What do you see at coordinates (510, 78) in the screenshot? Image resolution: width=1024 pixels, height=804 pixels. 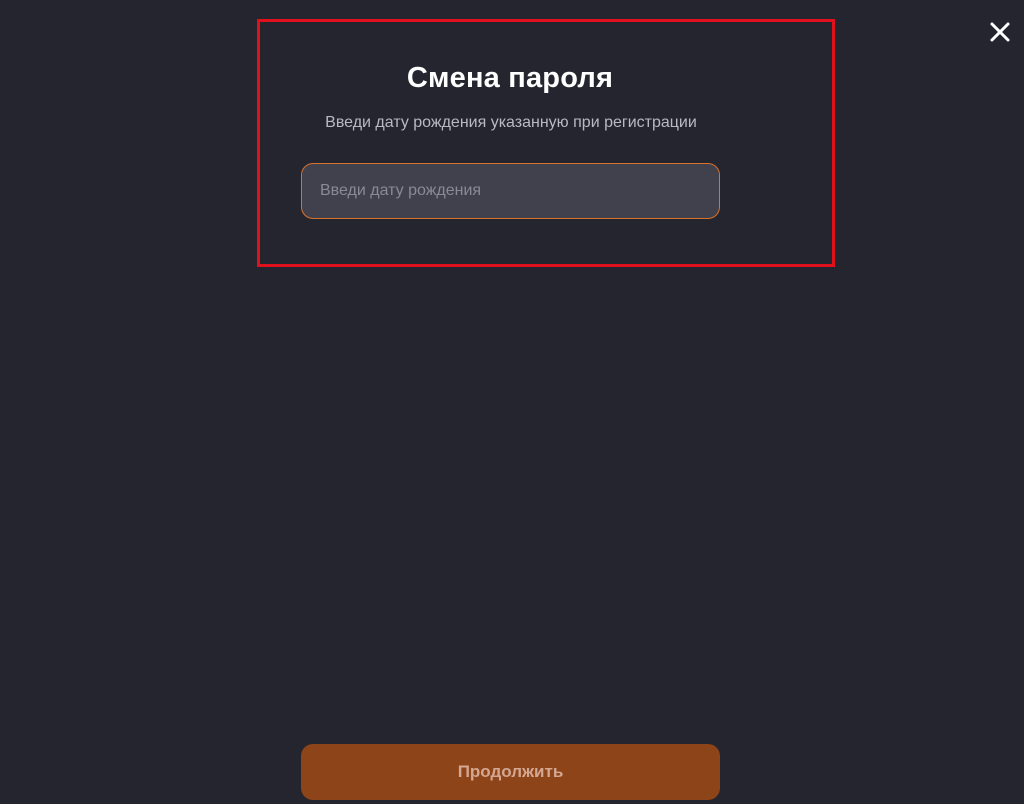 I see `page-title: Смена пароля` at bounding box center [510, 78].